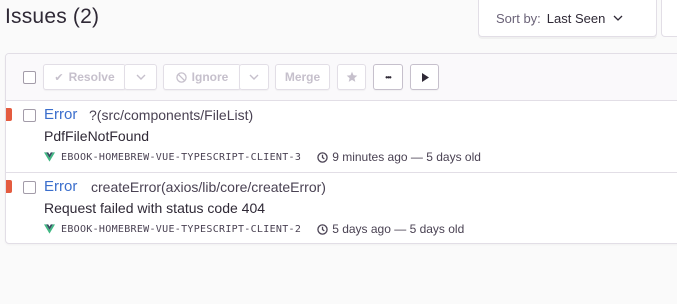  Describe the element at coordinates (576, 18) in the screenshot. I see `sort-value: Last Seen` at that location.